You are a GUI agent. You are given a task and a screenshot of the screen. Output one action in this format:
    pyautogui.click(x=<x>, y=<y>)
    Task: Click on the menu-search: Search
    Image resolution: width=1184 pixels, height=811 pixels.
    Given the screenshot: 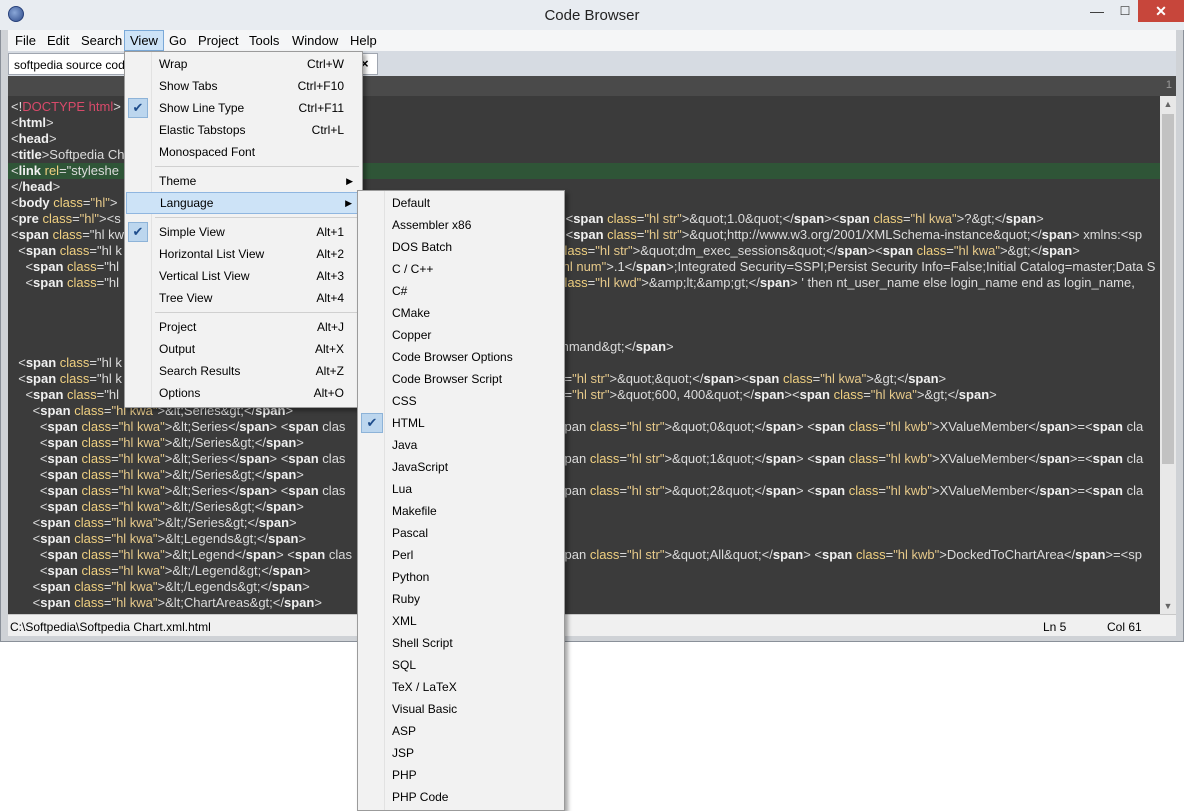 What is the action you would take?
    pyautogui.click(x=101, y=40)
    